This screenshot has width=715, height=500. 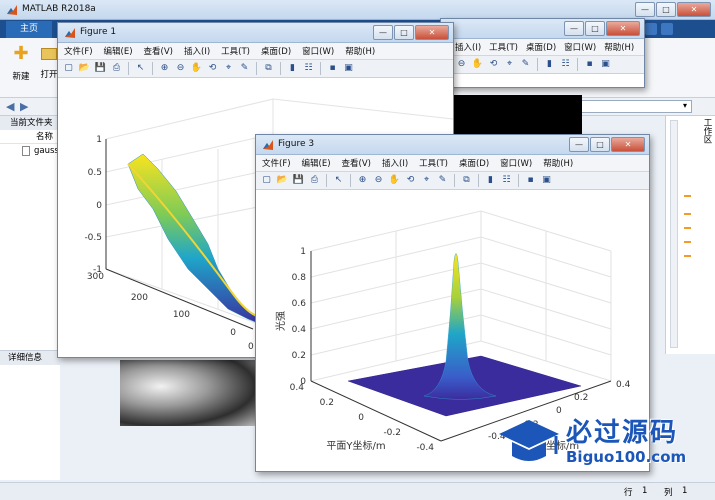 What do you see at coordinates (95, 173) in the screenshot?
I see `fig1-z-tick: 0.5` at bounding box center [95, 173].